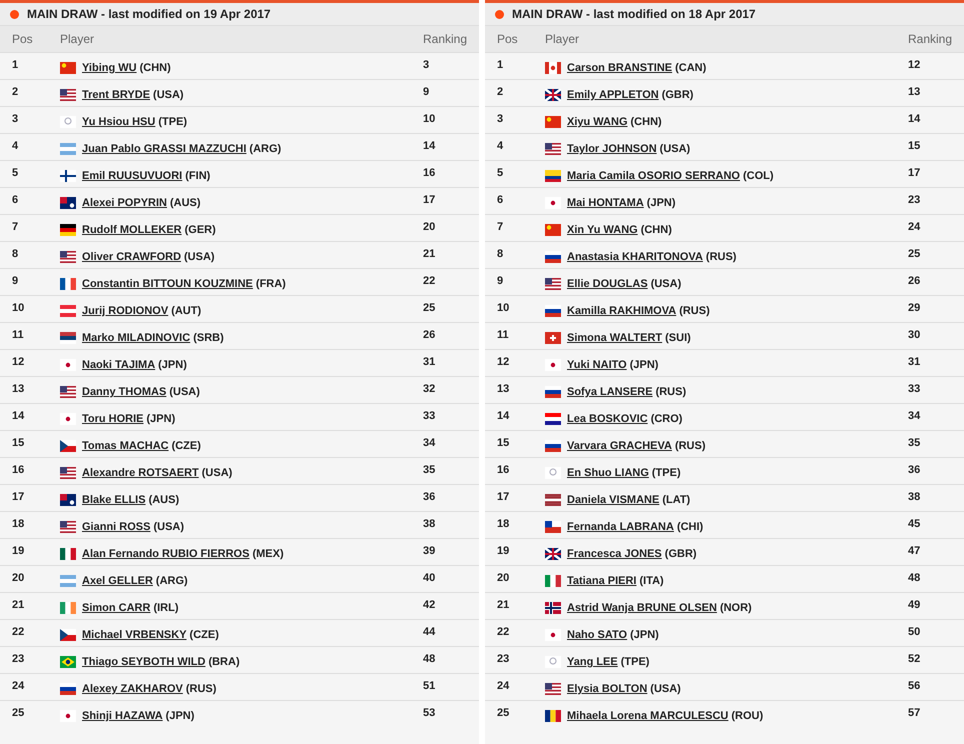  What do you see at coordinates (915, 442) in the screenshot?
I see `ranking-cell-text: 35` at bounding box center [915, 442].